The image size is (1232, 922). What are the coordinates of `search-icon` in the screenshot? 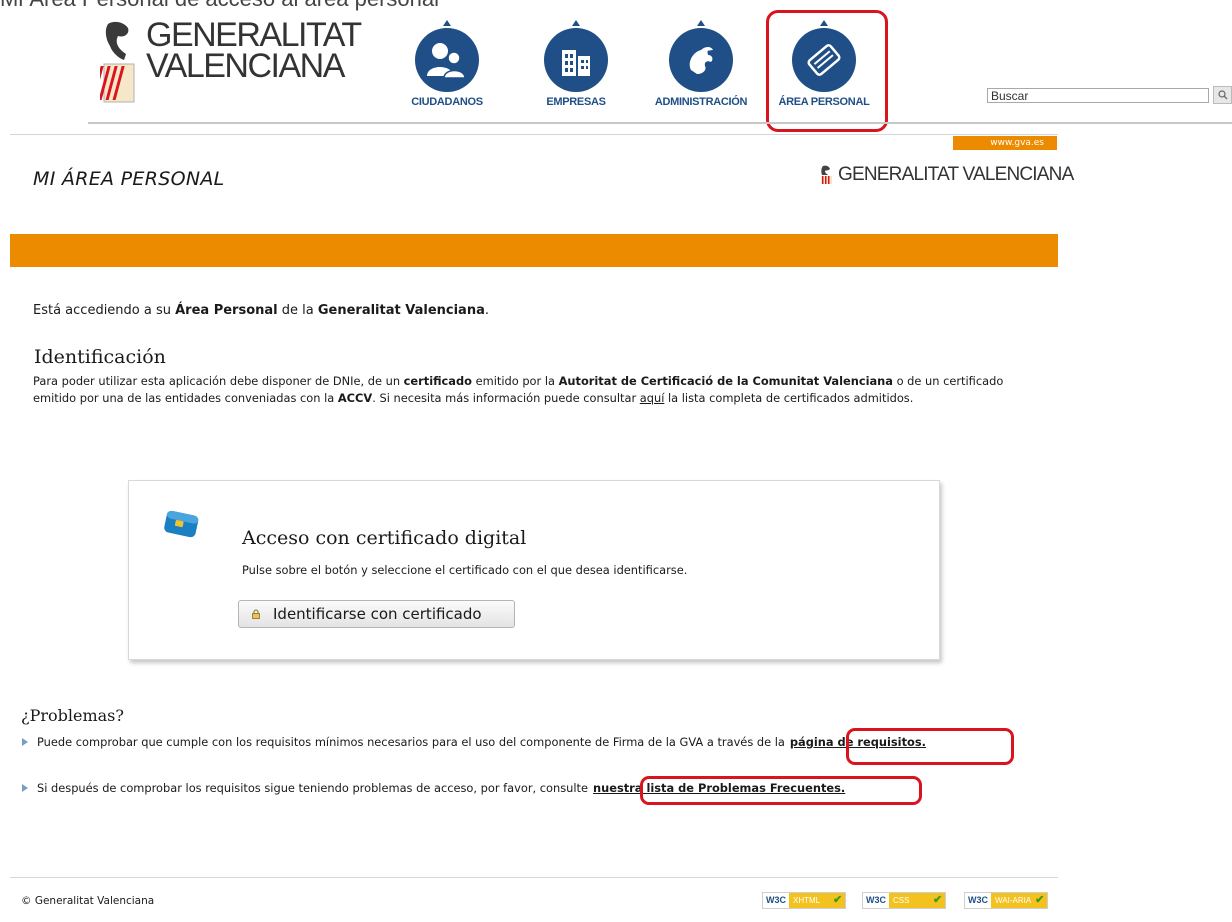 It's located at (1222, 95).